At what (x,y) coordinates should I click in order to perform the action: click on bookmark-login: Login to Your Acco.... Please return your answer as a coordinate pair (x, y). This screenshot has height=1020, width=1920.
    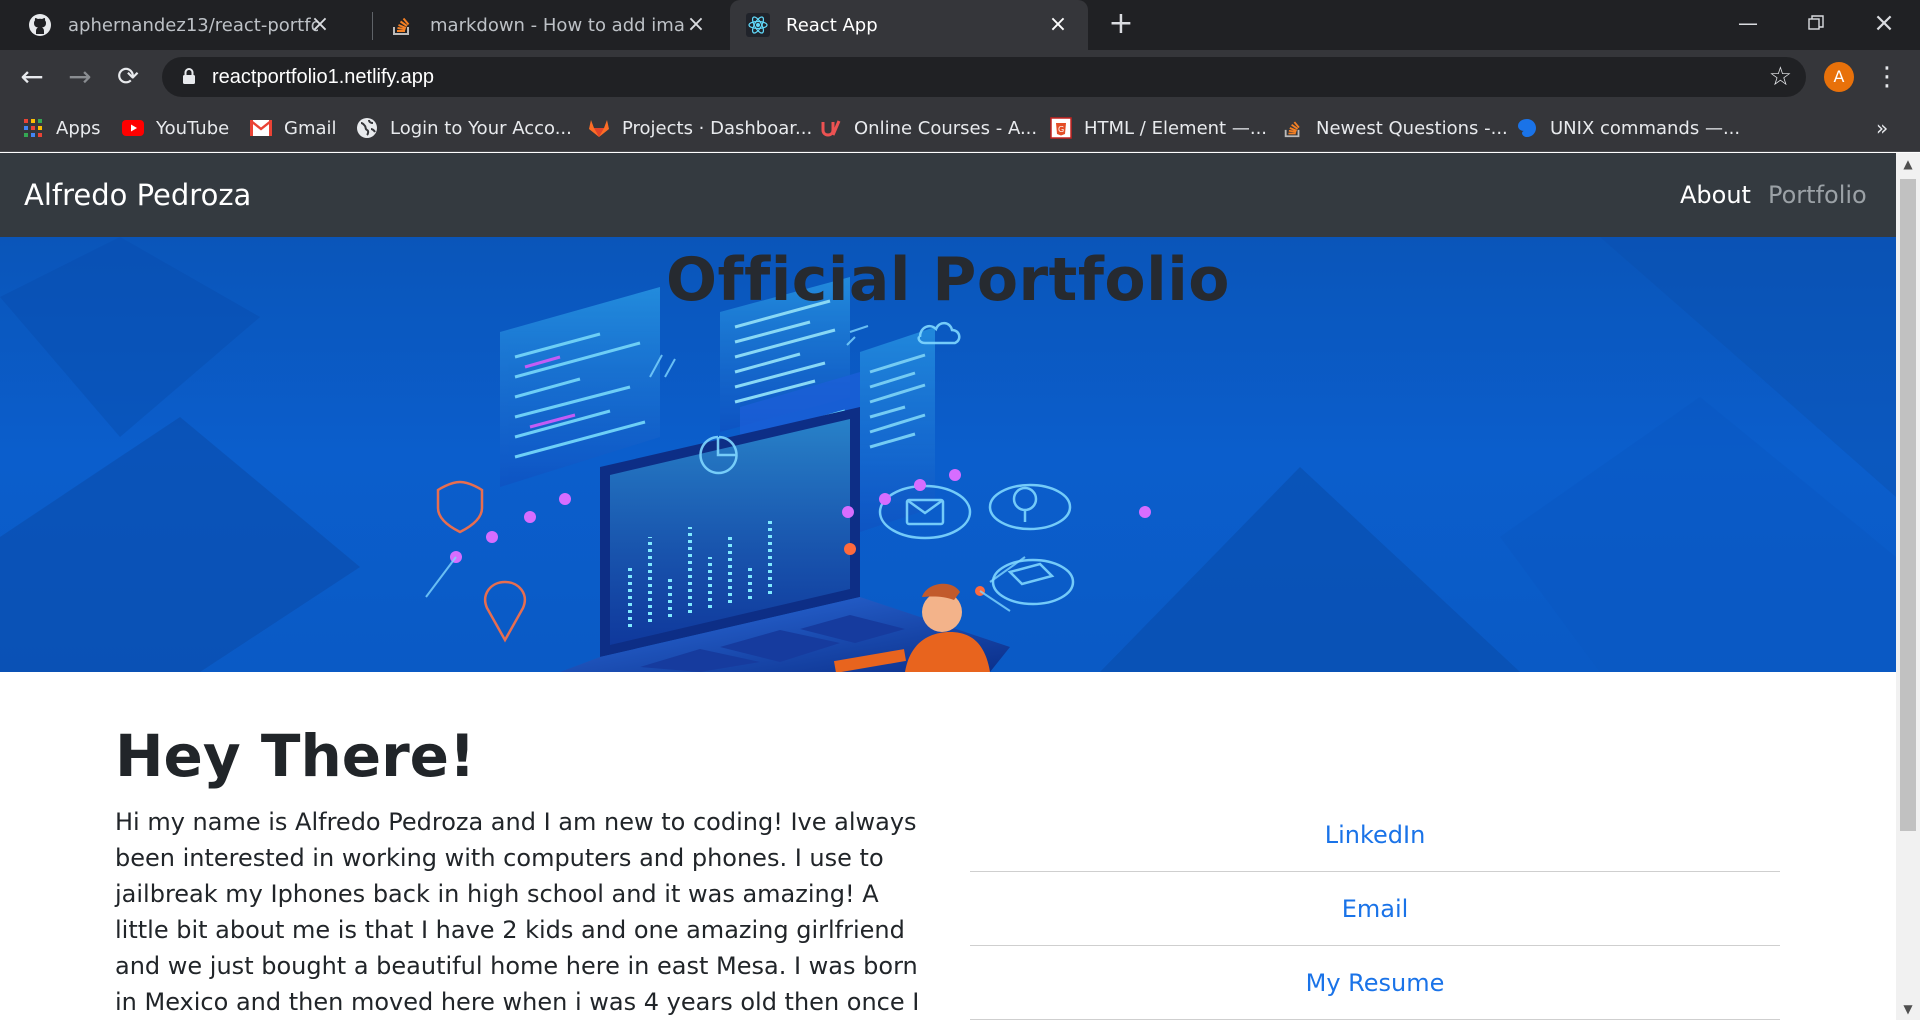
    Looking at the image, I should click on (464, 128).